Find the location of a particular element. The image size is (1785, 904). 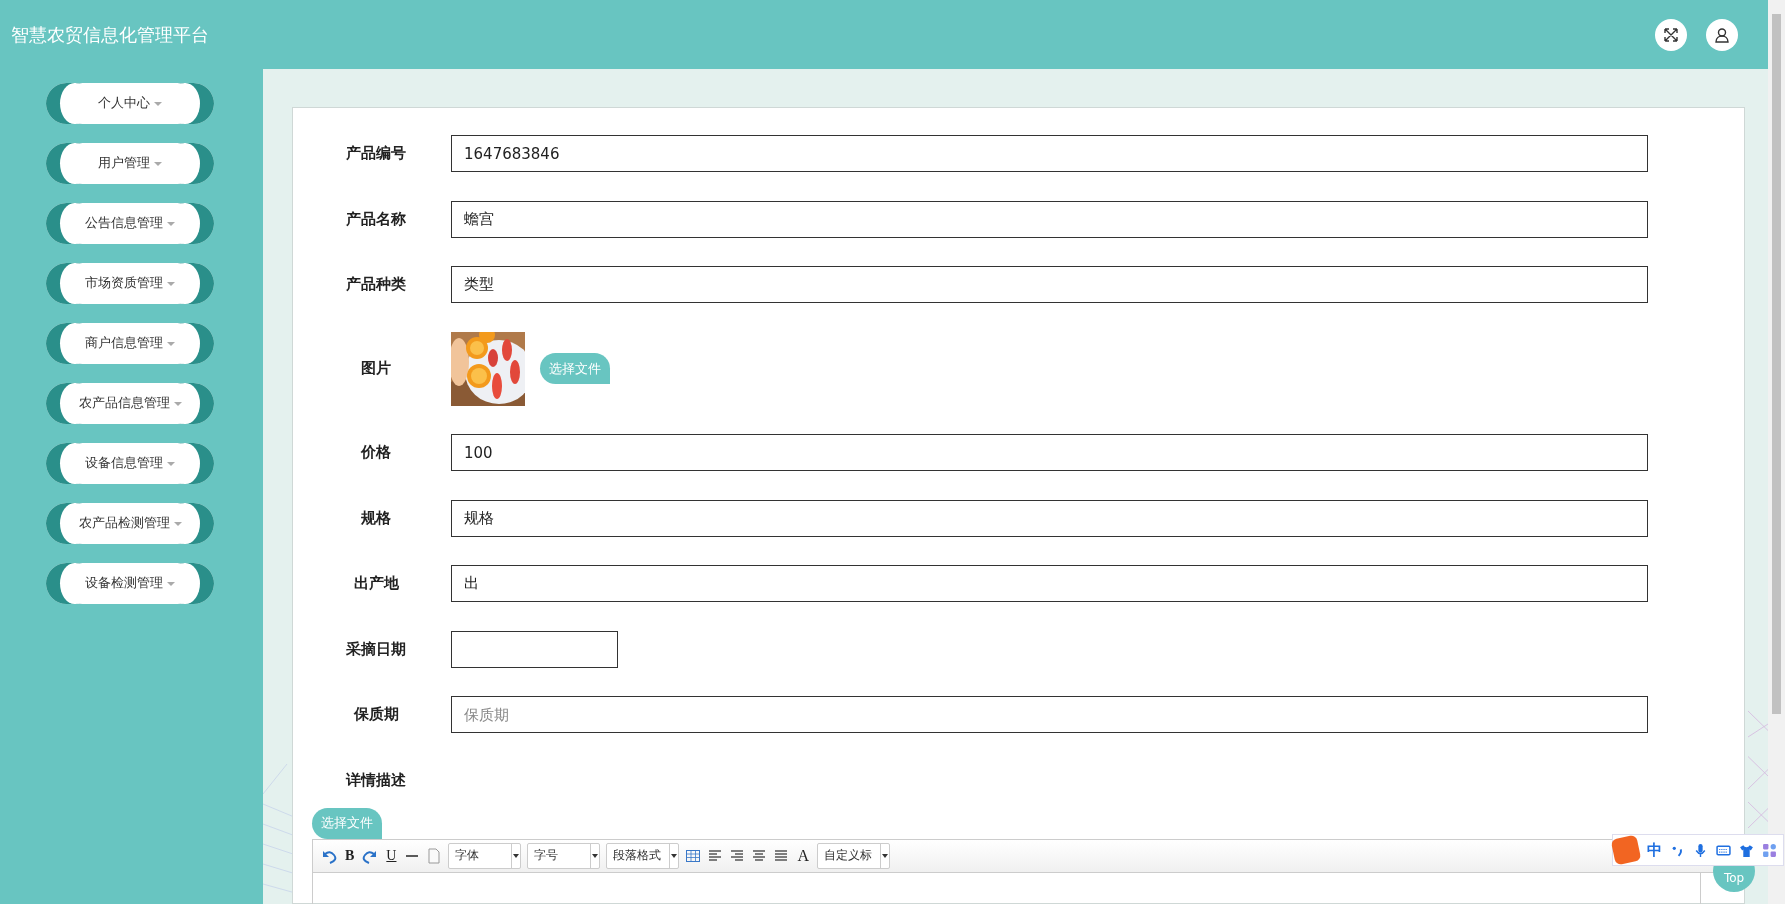

date-field is located at coordinates (534, 649).